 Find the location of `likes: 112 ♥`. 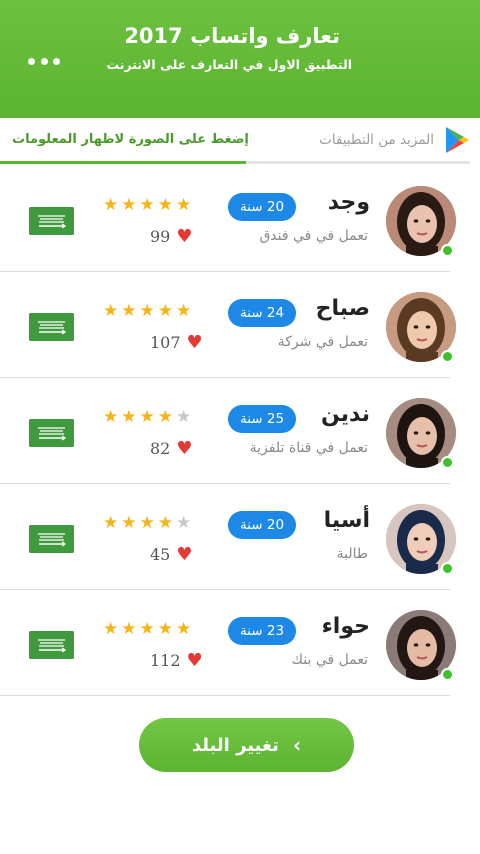

likes: 112 ♥ is located at coordinates (176, 660).